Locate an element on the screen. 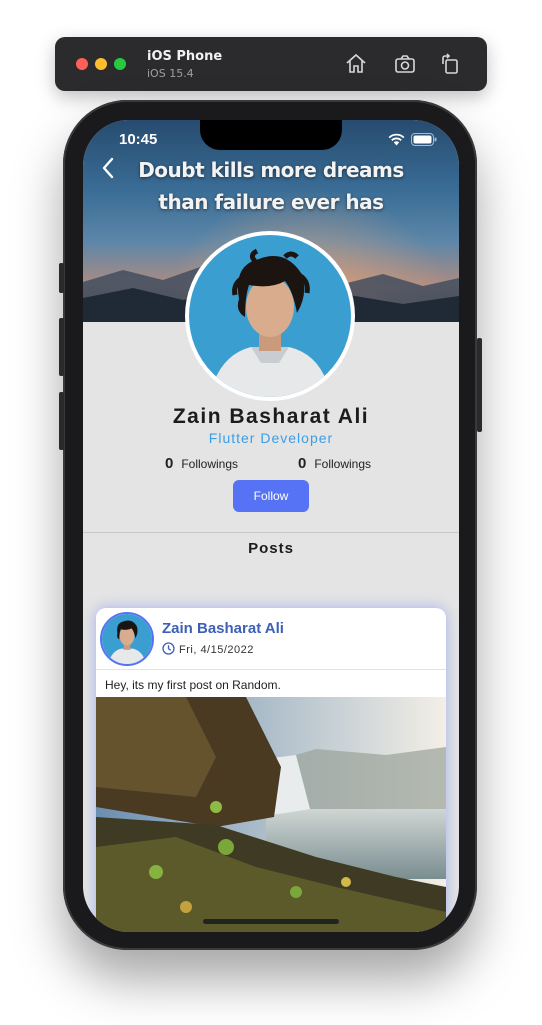  post-author-avatar is located at coordinates (127, 639).